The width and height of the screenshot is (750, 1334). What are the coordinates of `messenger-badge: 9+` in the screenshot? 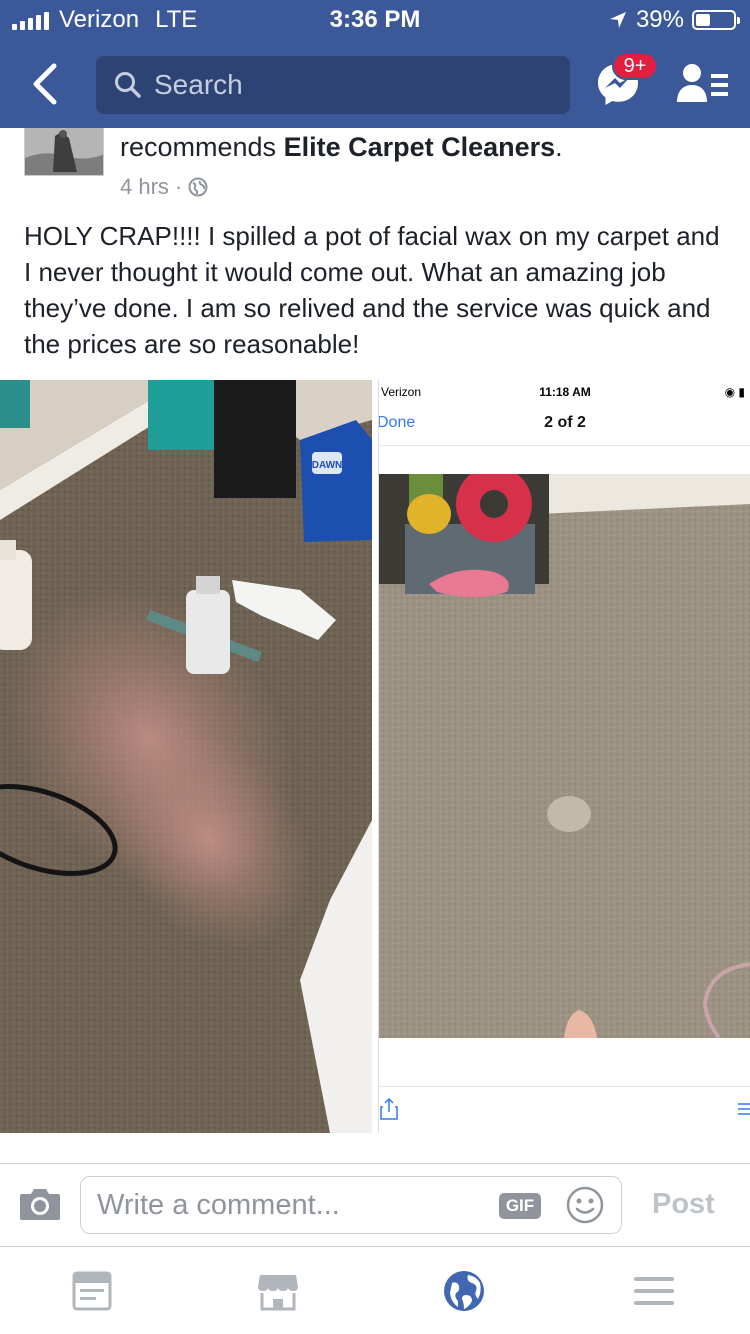 It's located at (635, 66).